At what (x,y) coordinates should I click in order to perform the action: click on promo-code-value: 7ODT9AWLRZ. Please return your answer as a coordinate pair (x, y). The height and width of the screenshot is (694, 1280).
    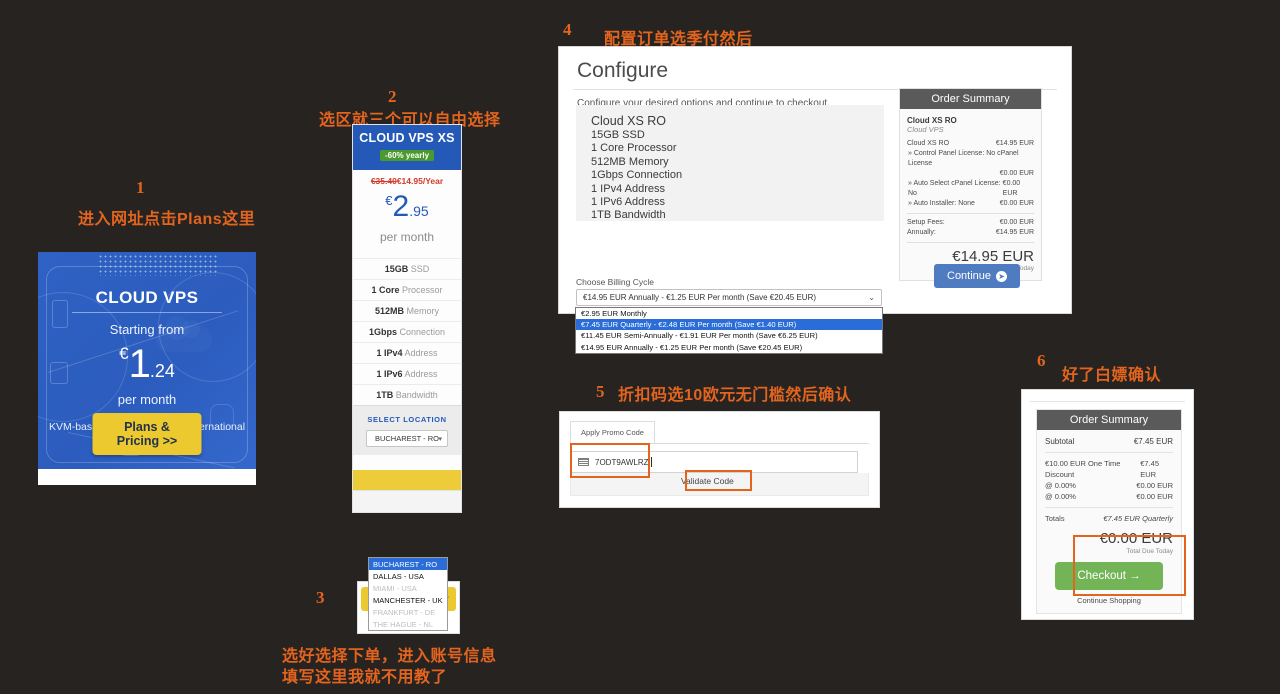
    Looking at the image, I should click on (622, 462).